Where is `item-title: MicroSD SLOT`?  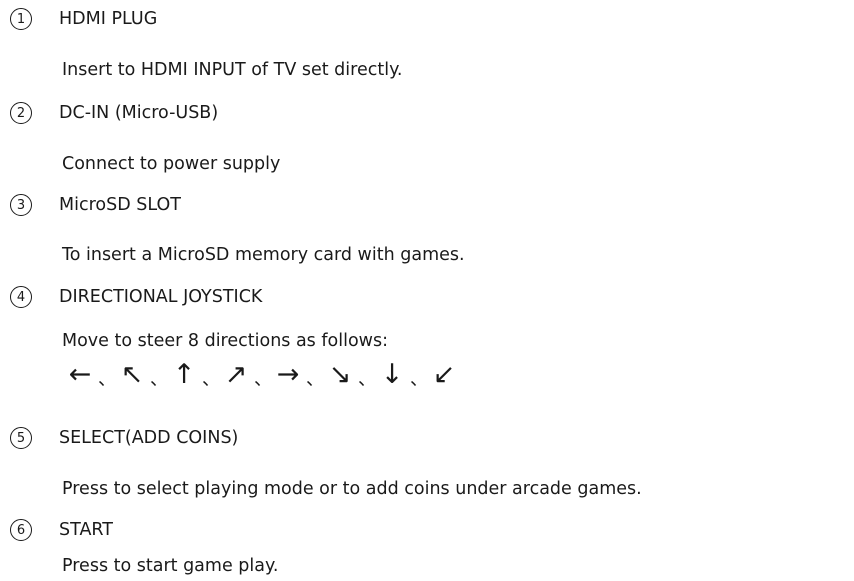 item-title: MicroSD SLOT is located at coordinates (120, 205).